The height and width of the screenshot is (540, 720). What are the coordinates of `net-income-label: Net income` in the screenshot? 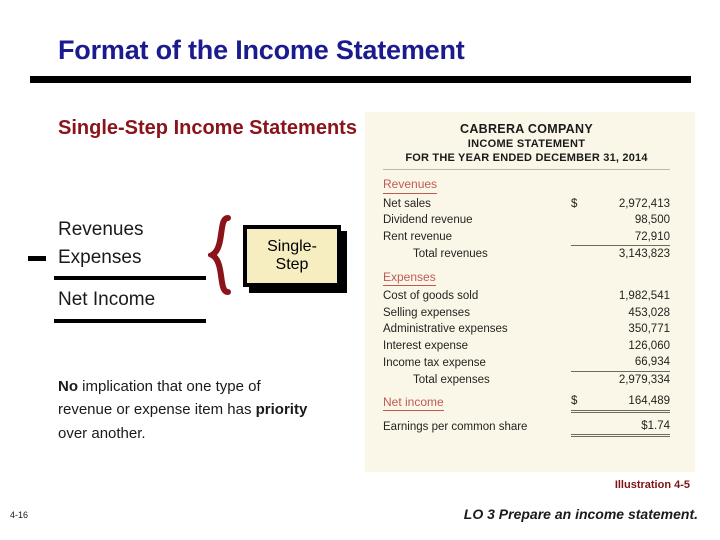 It's located at (413, 403).